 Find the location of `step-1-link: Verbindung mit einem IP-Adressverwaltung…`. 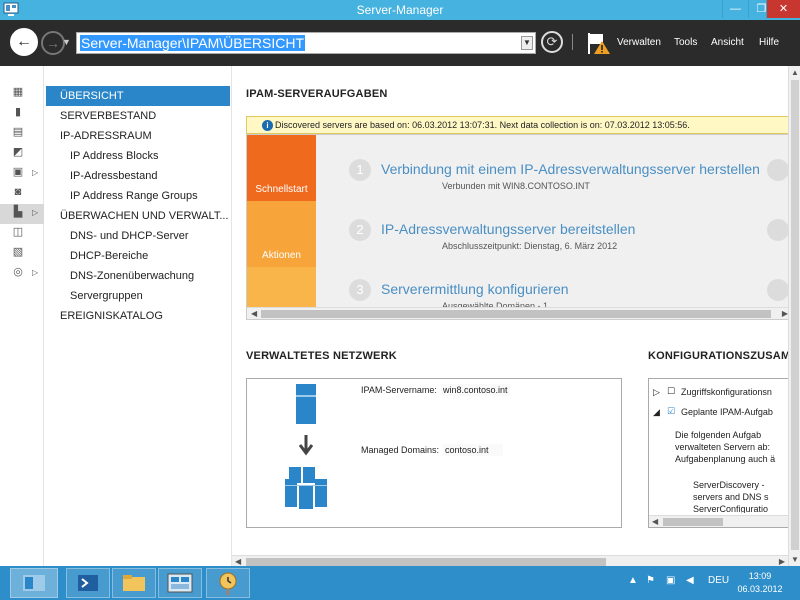

step-1-link: Verbindung mit einem IP-Adressverwaltung… is located at coordinates (570, 169).